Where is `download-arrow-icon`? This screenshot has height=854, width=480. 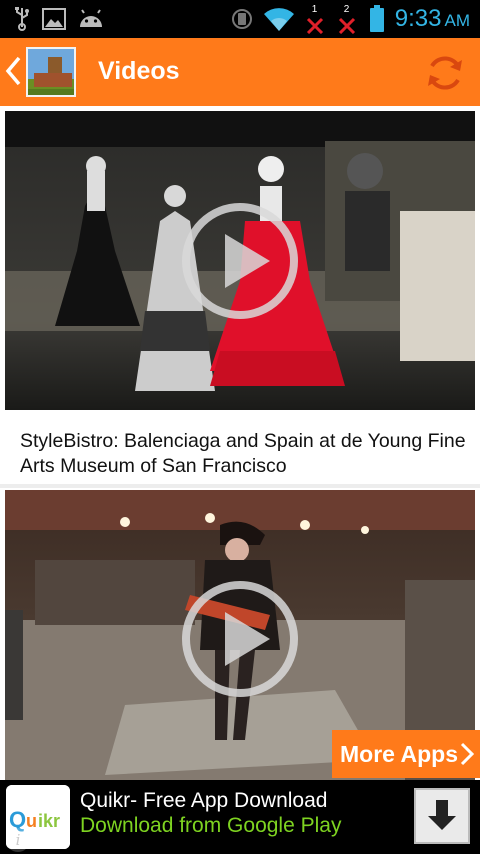
download-arrow-icon is located at coordinates (442, 815).